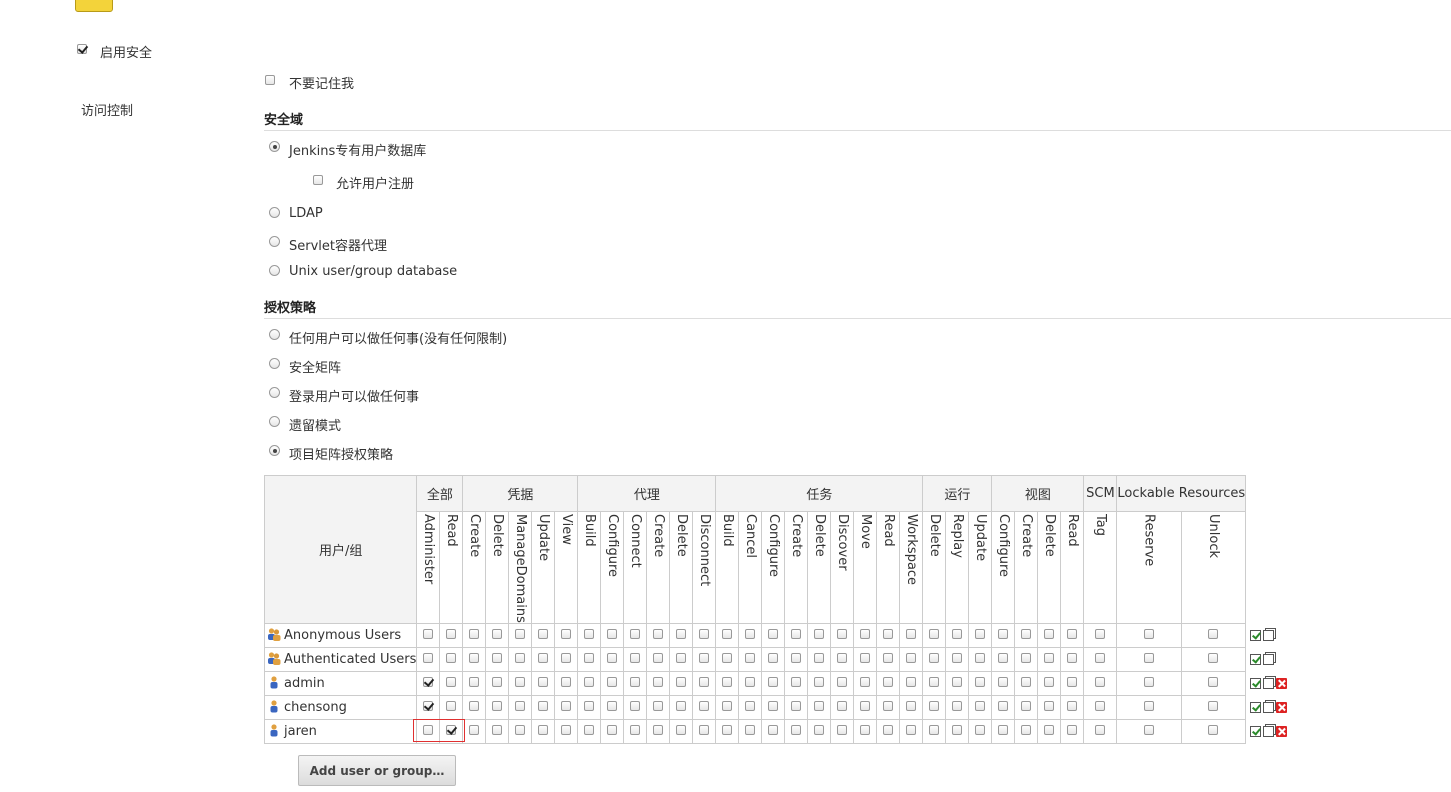 The width and height of the screenshot is (1451, 792). I want to click on allow-signup-check, so click(318, 180).